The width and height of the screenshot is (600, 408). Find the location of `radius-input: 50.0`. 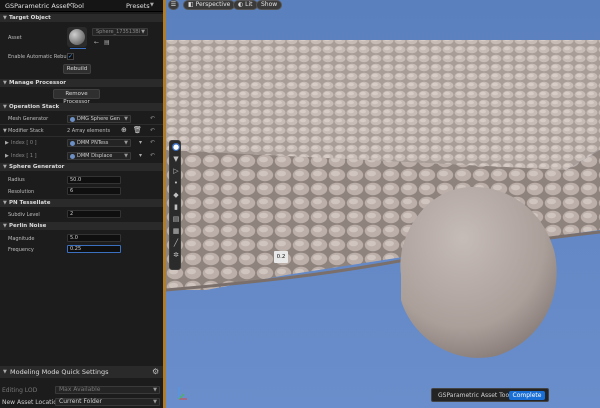

radius-input: 50.0 is located at coordinates (94, 180).